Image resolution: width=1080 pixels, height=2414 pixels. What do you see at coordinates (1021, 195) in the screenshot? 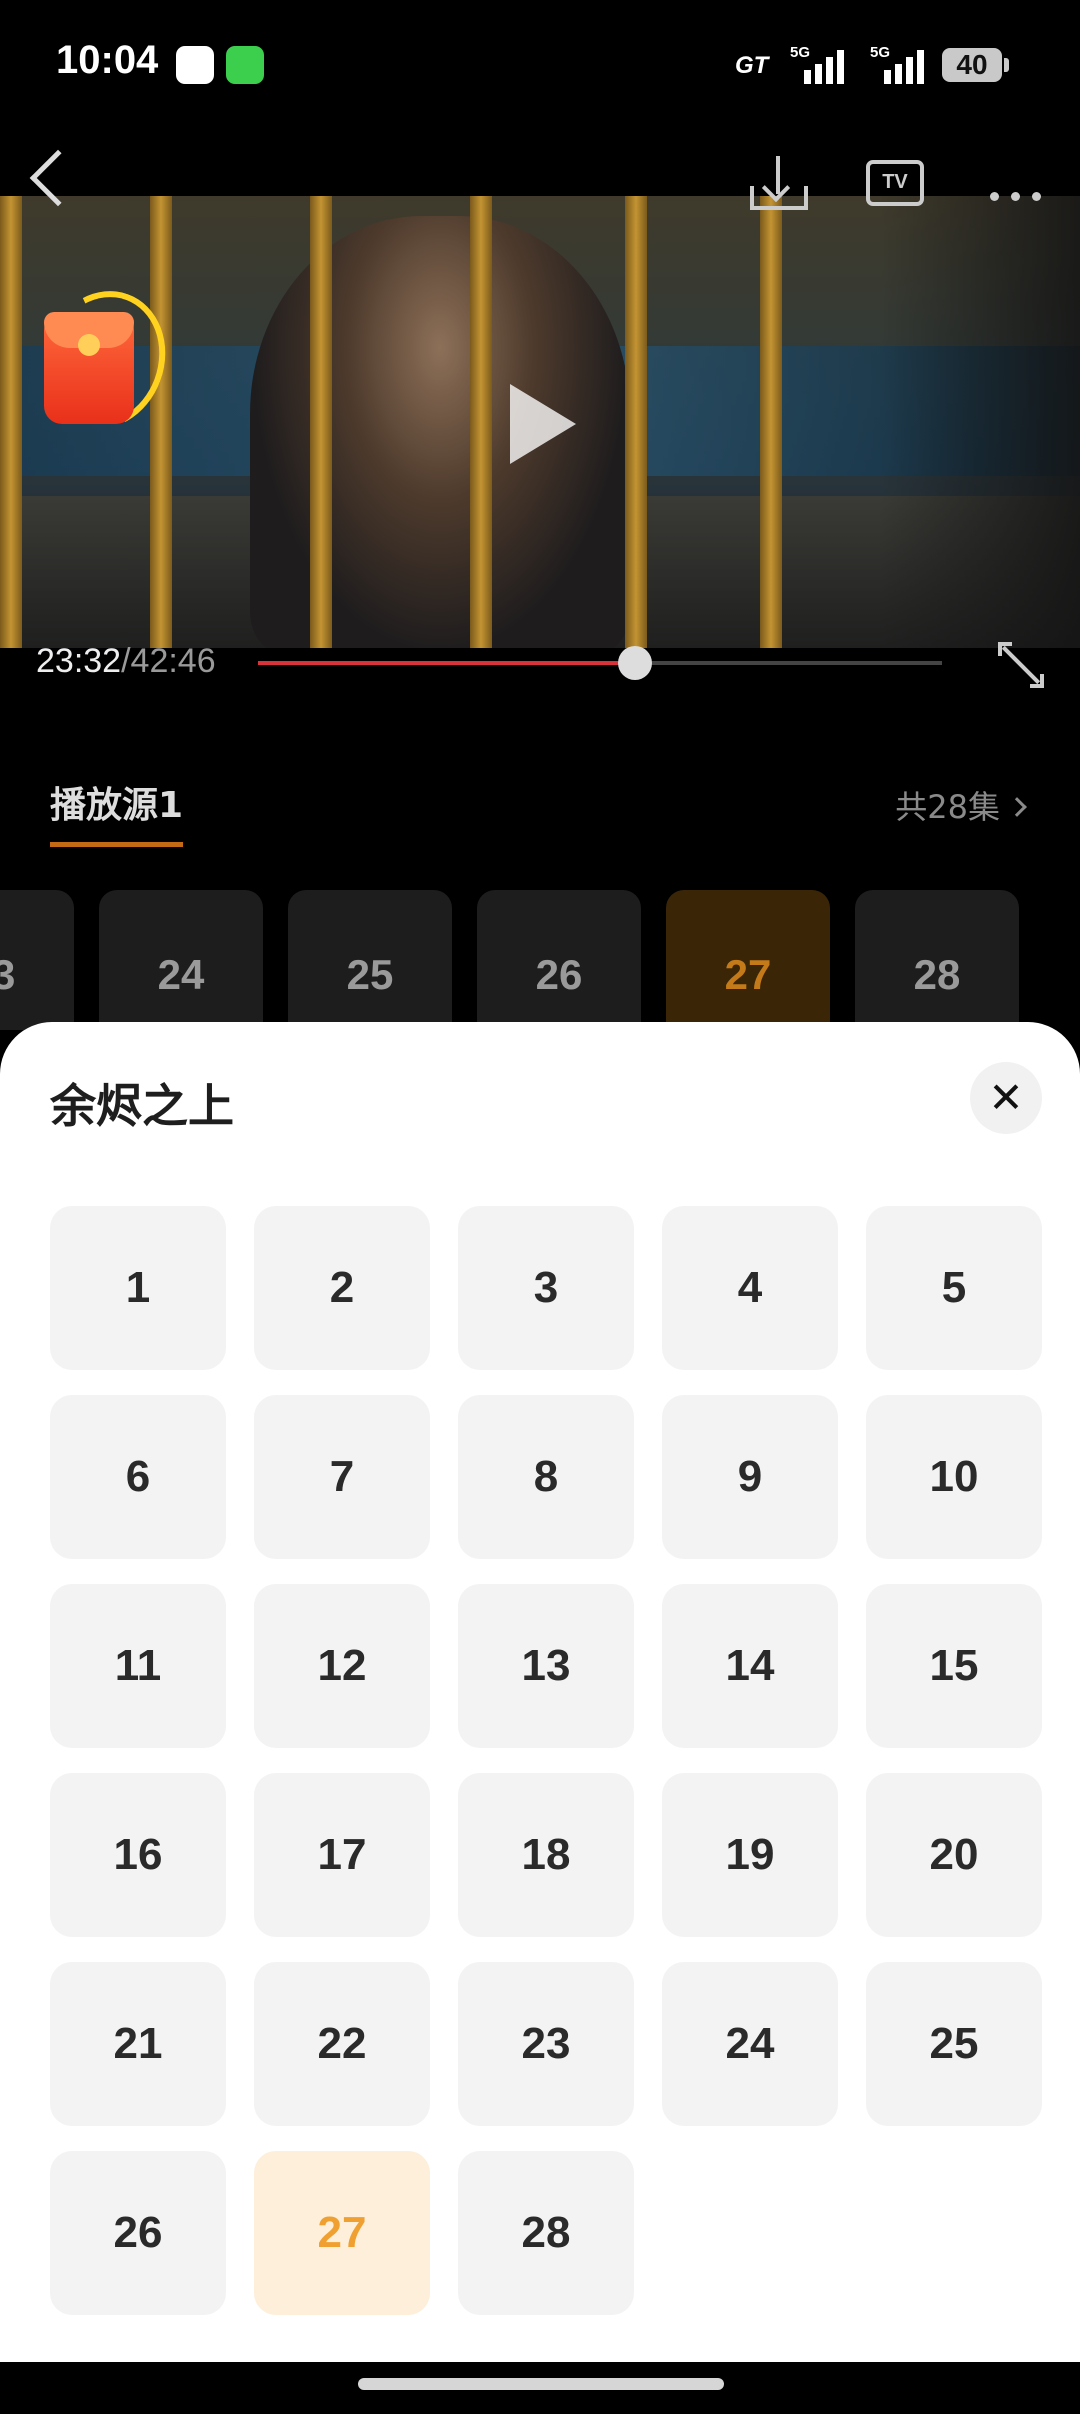
I see `more-icon` at bounding box center [1021, 195].